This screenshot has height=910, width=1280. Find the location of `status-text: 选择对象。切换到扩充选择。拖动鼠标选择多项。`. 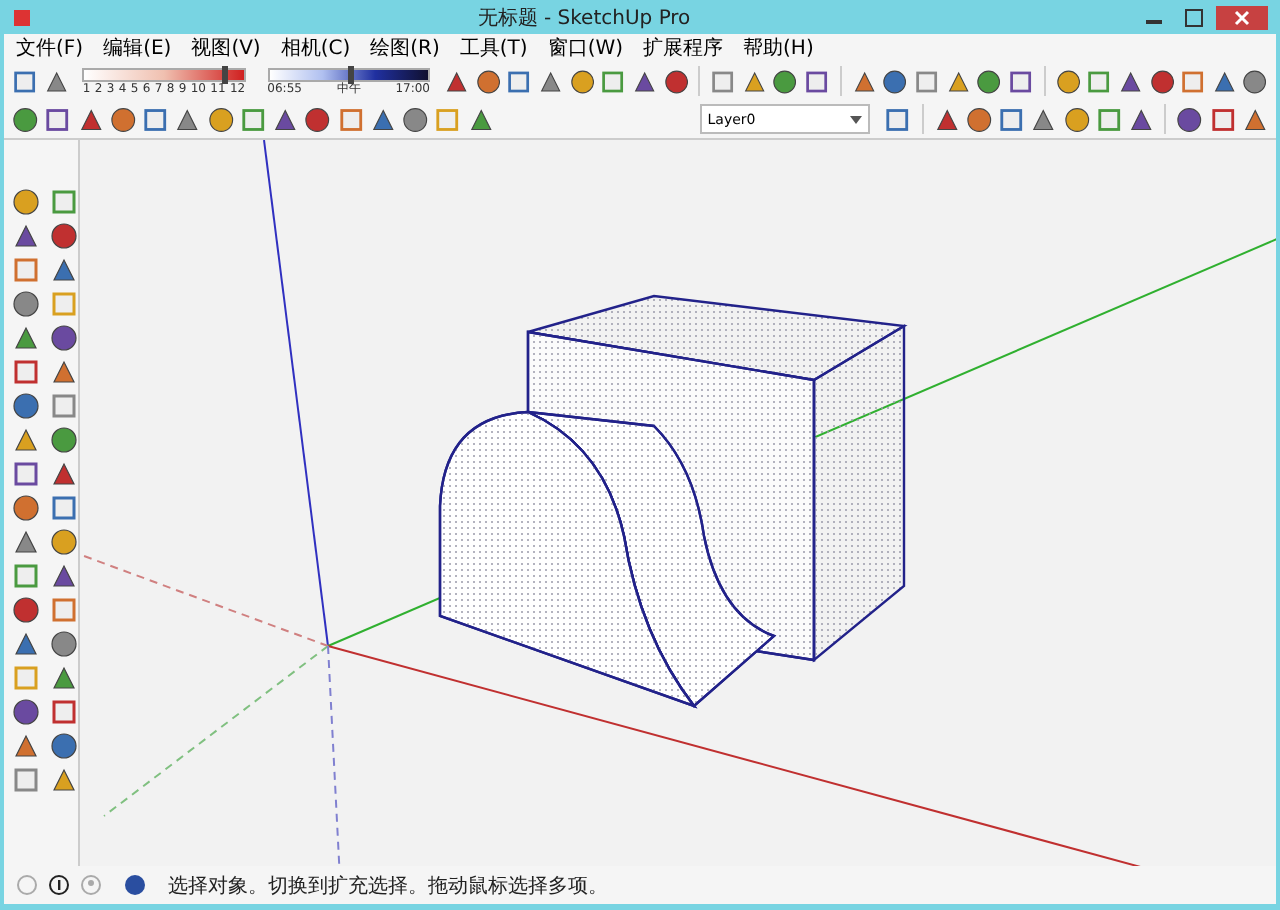

status-text: 选择对象。切换到扩充选择。拖动鼠标选择多项。 is located at coordinates (388, 886).